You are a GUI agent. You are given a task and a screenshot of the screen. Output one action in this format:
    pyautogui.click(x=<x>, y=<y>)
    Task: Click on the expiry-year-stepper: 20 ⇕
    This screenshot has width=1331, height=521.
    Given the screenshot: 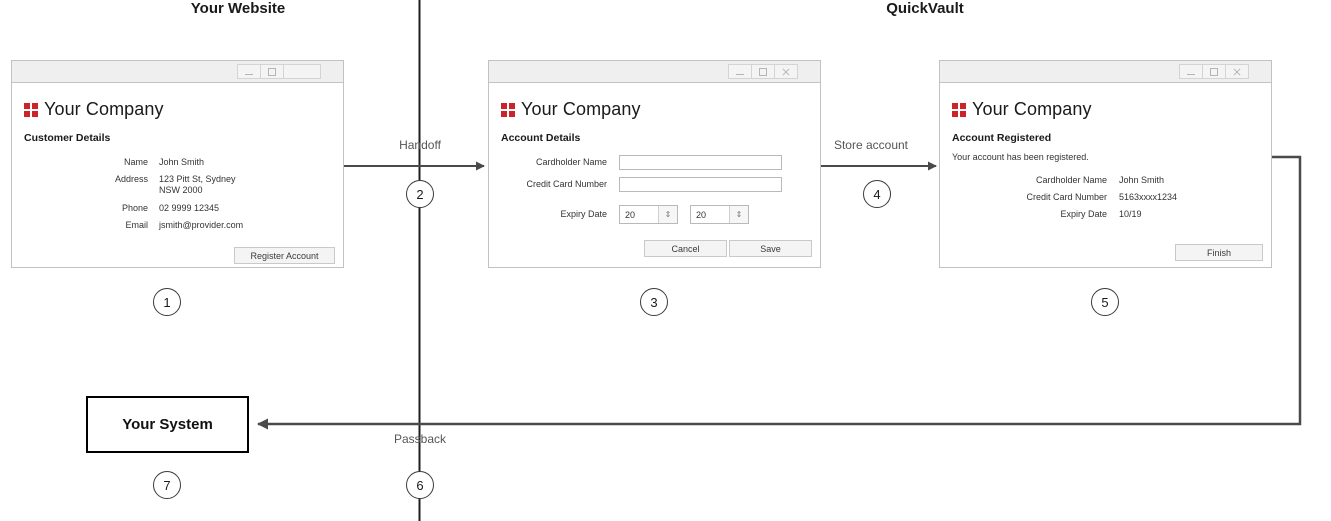 What is the action you would take?
    pyautogui.click(x=719, y=214)
    